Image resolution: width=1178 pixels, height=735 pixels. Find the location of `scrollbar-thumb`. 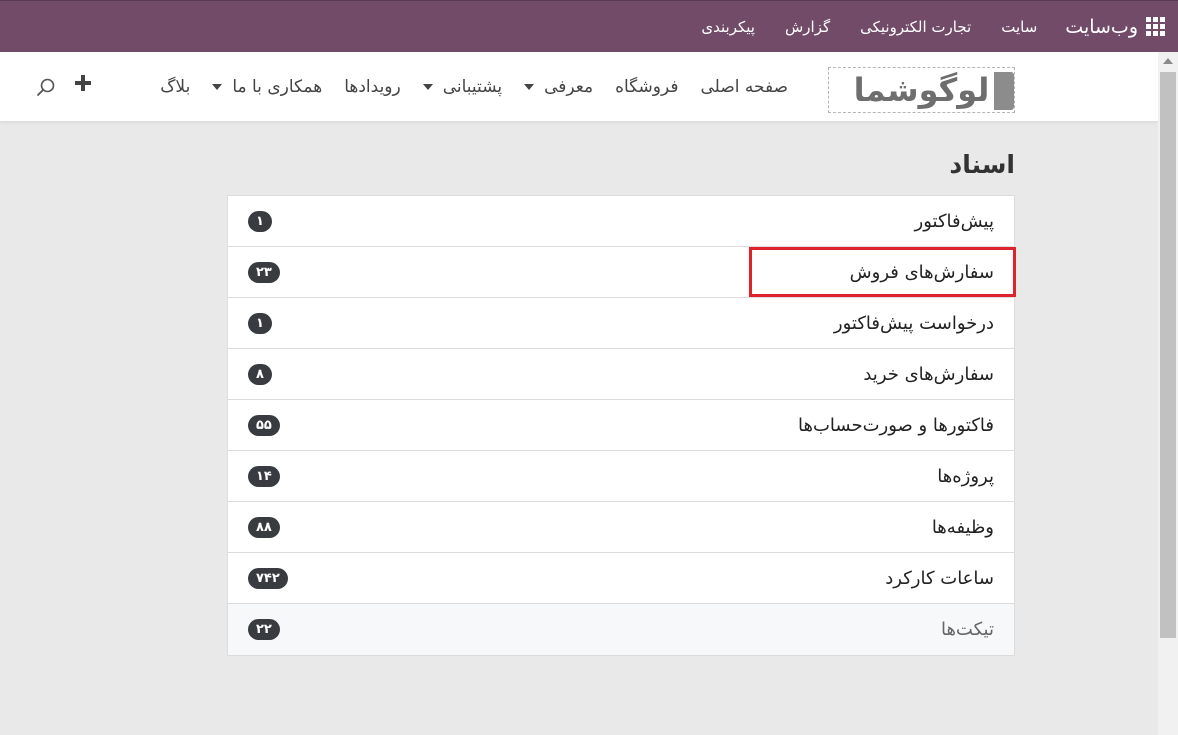

scrollbar-thumb is located at coordinates (1168, 355).